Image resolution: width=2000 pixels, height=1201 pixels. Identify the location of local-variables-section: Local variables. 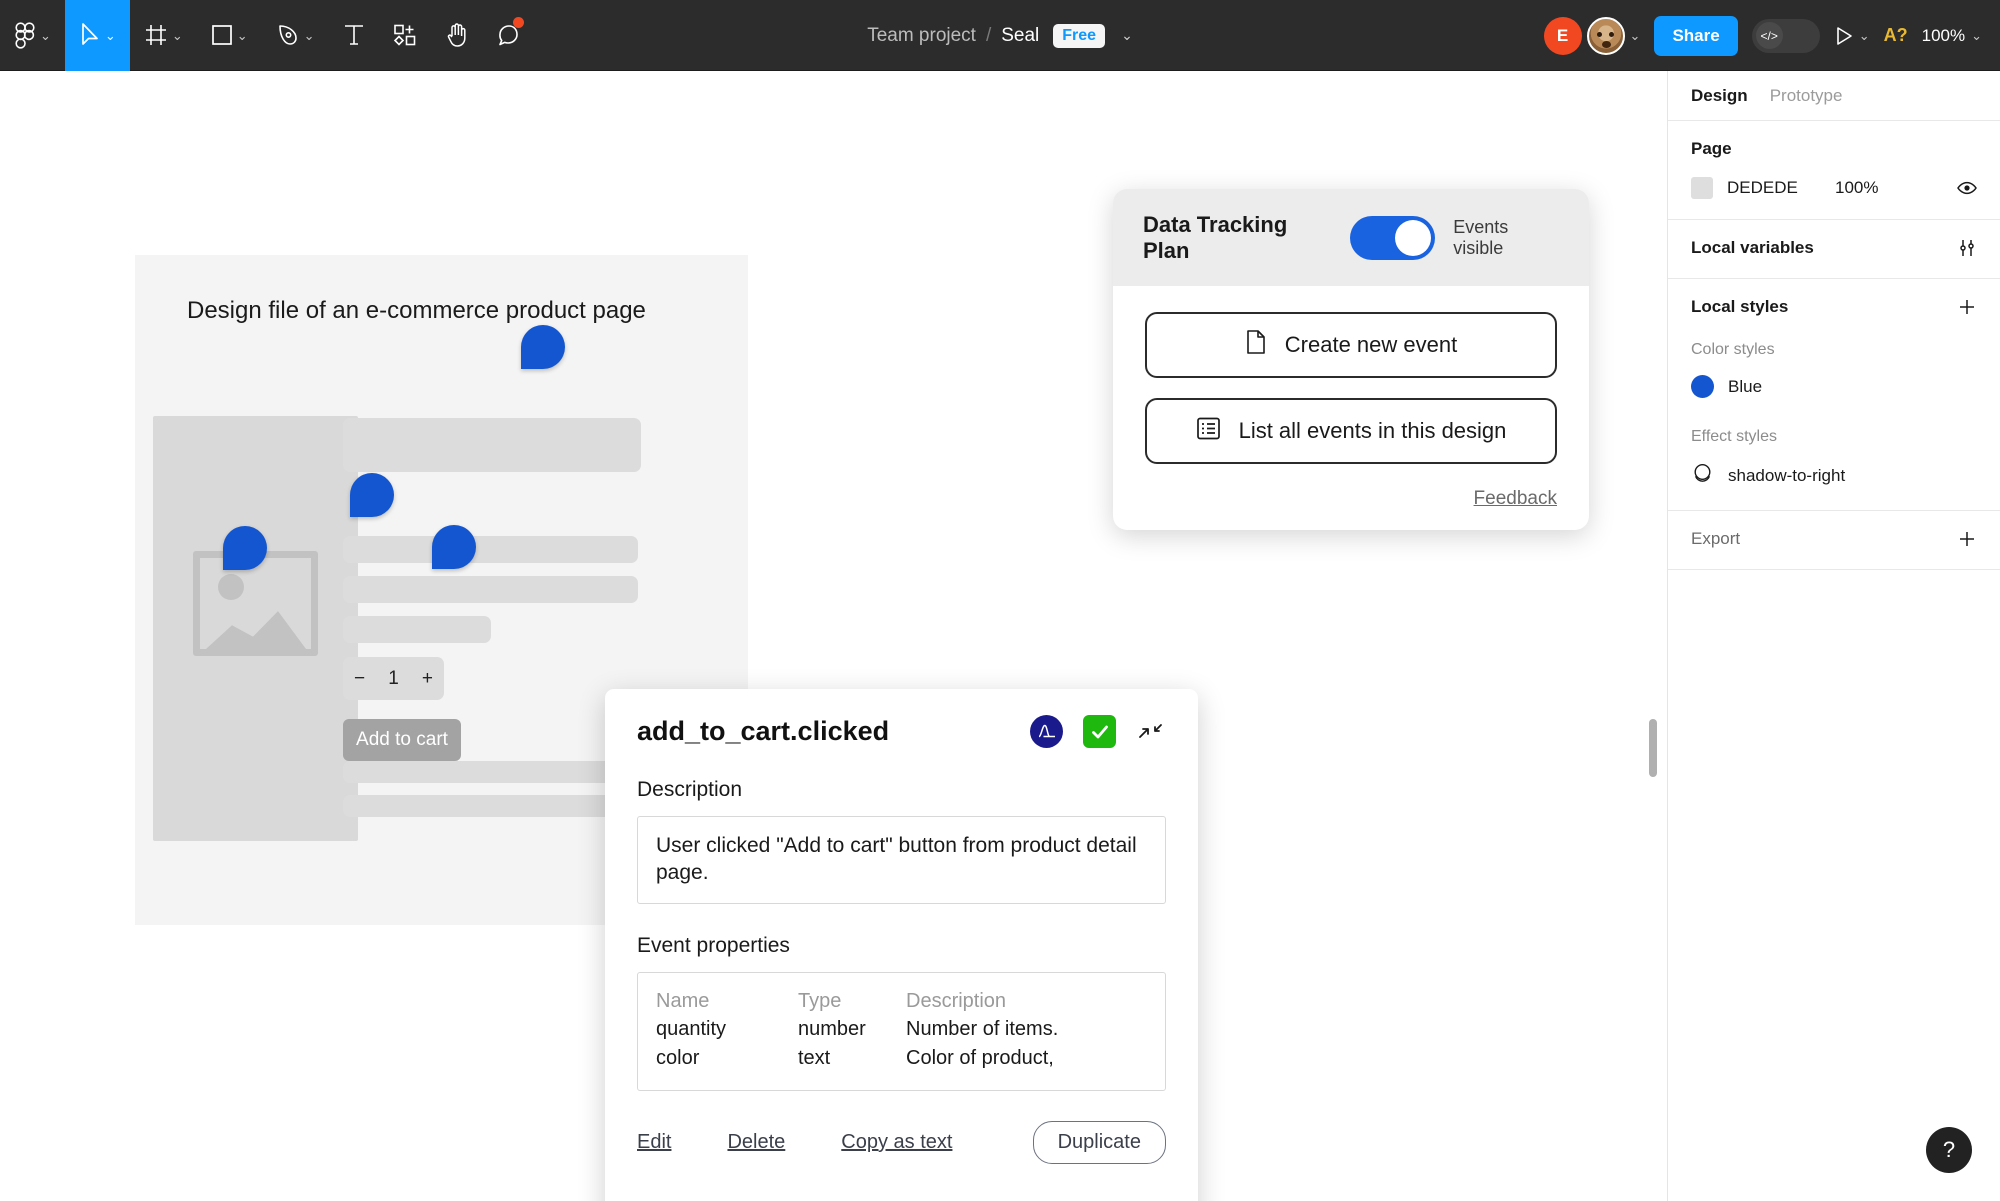
(1834, 249).